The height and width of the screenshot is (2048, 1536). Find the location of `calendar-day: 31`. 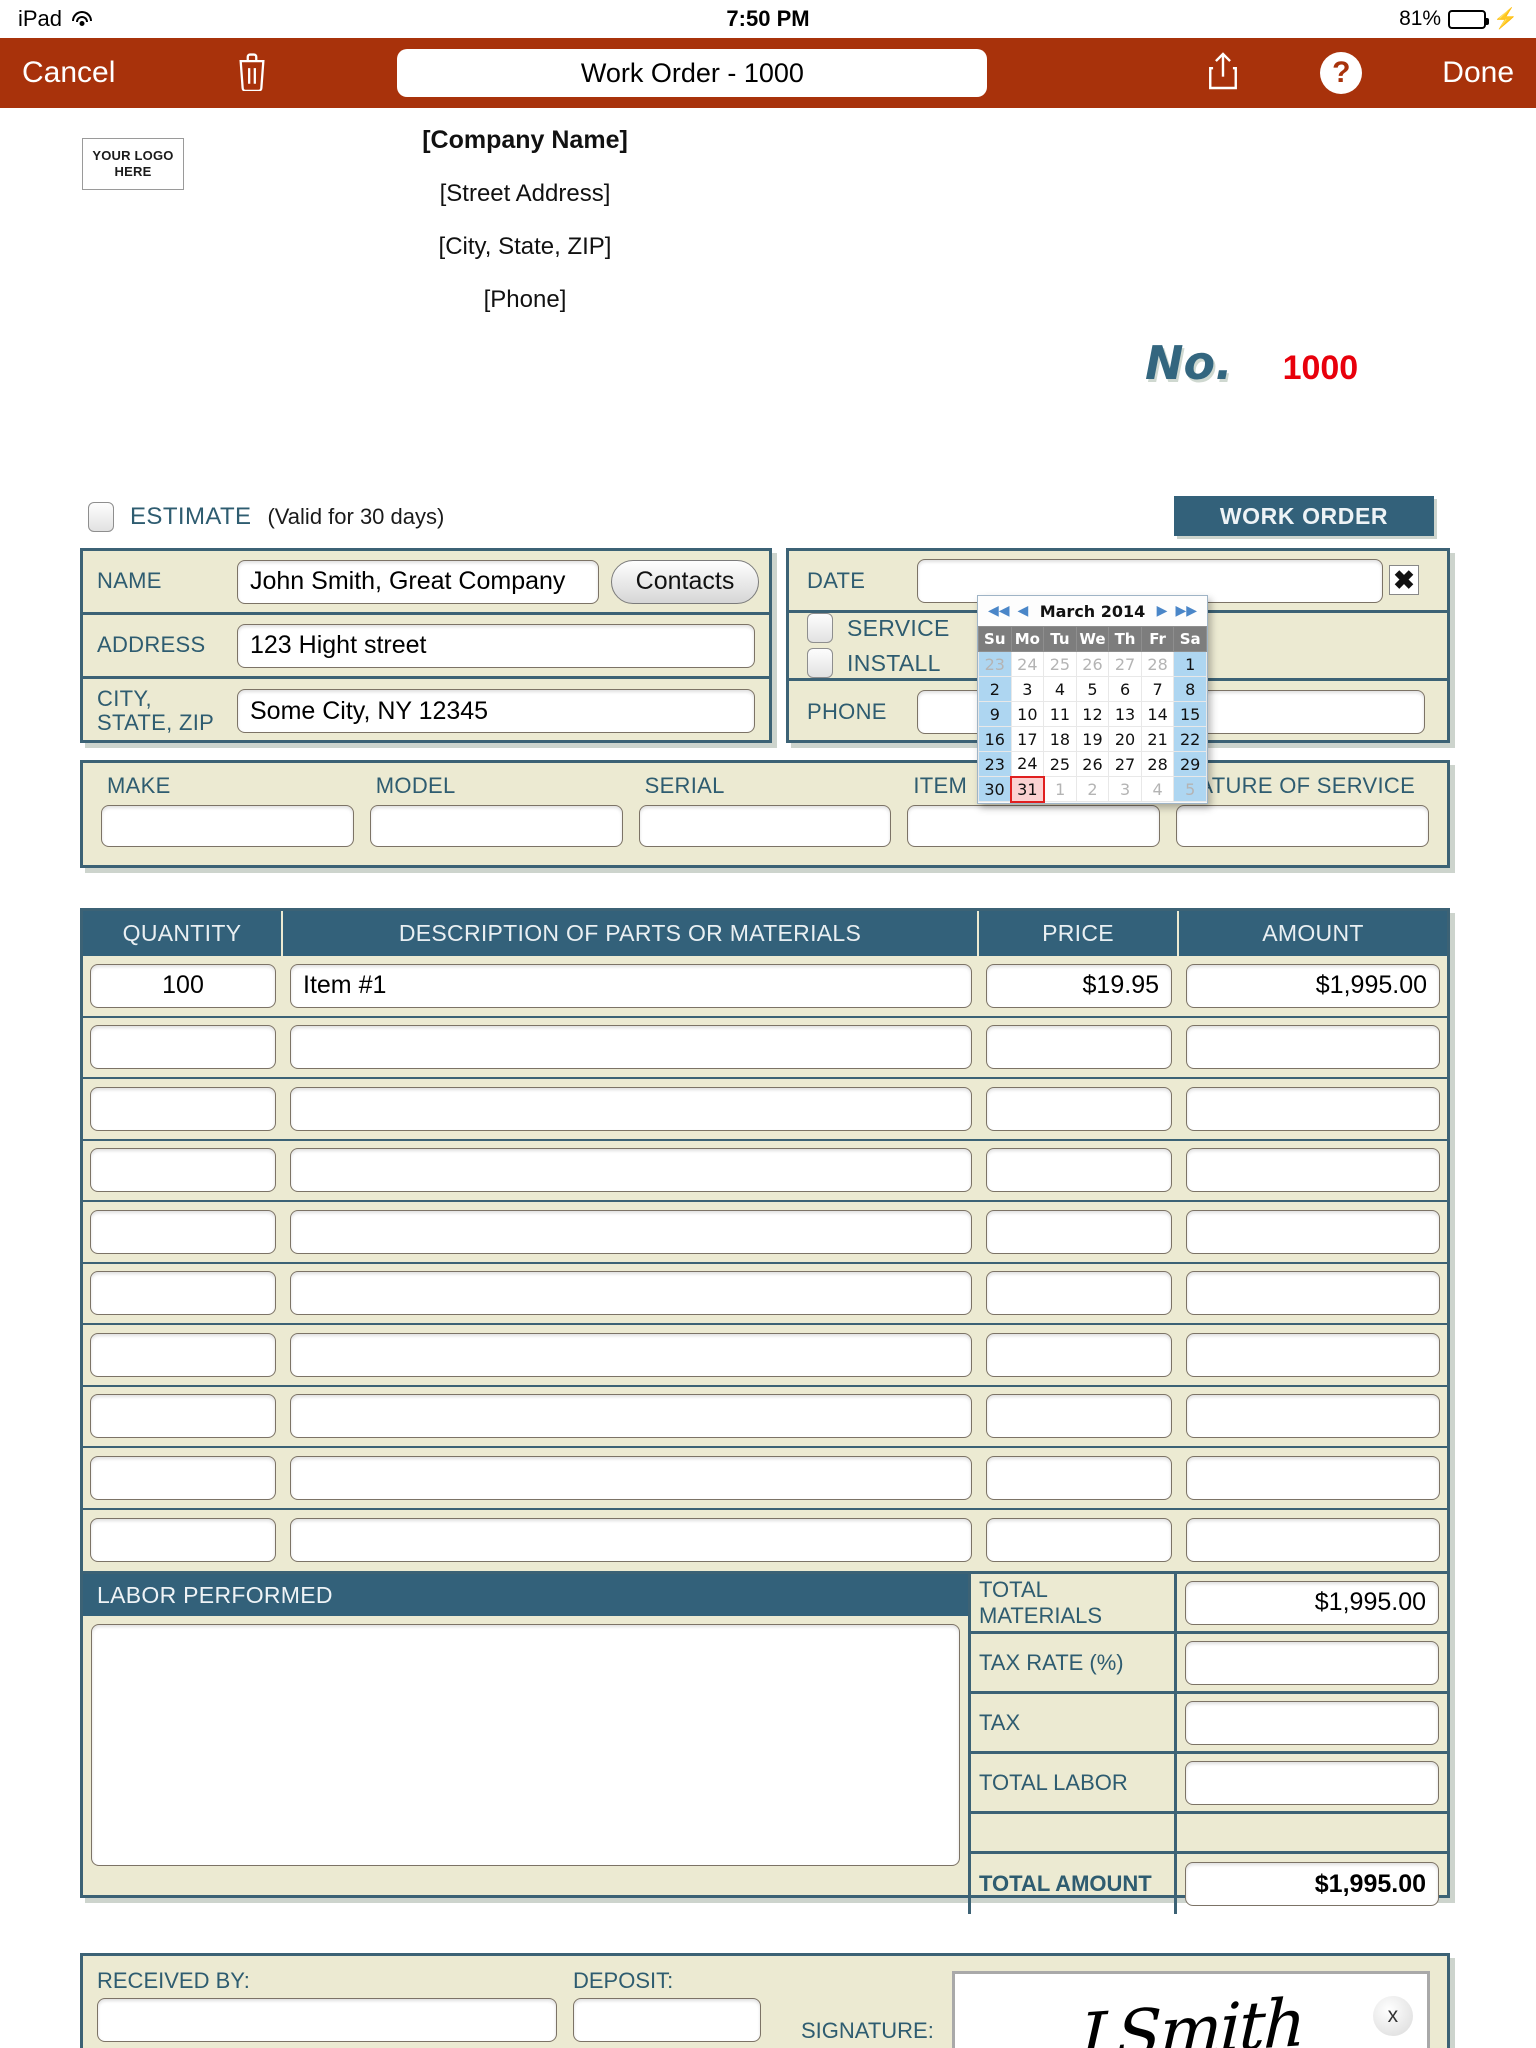

calendar-day: 31 is located at coordinates (1027, 789).